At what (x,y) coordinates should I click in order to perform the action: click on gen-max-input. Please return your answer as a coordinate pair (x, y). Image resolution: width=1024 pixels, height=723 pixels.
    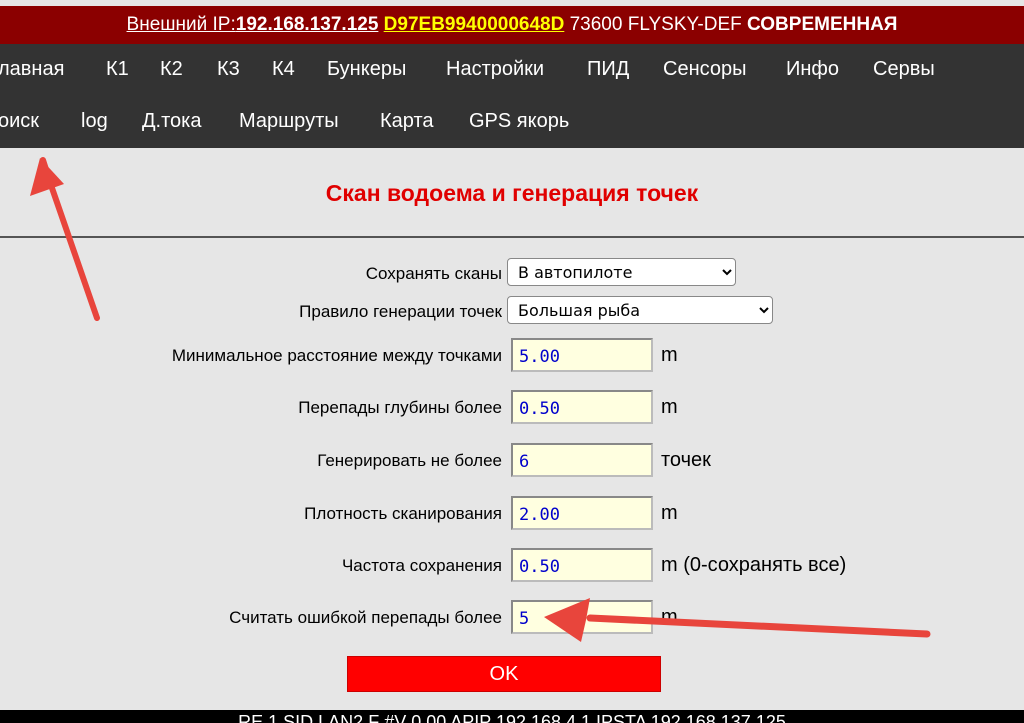
    Looking at the image, I should click on (582, 460).